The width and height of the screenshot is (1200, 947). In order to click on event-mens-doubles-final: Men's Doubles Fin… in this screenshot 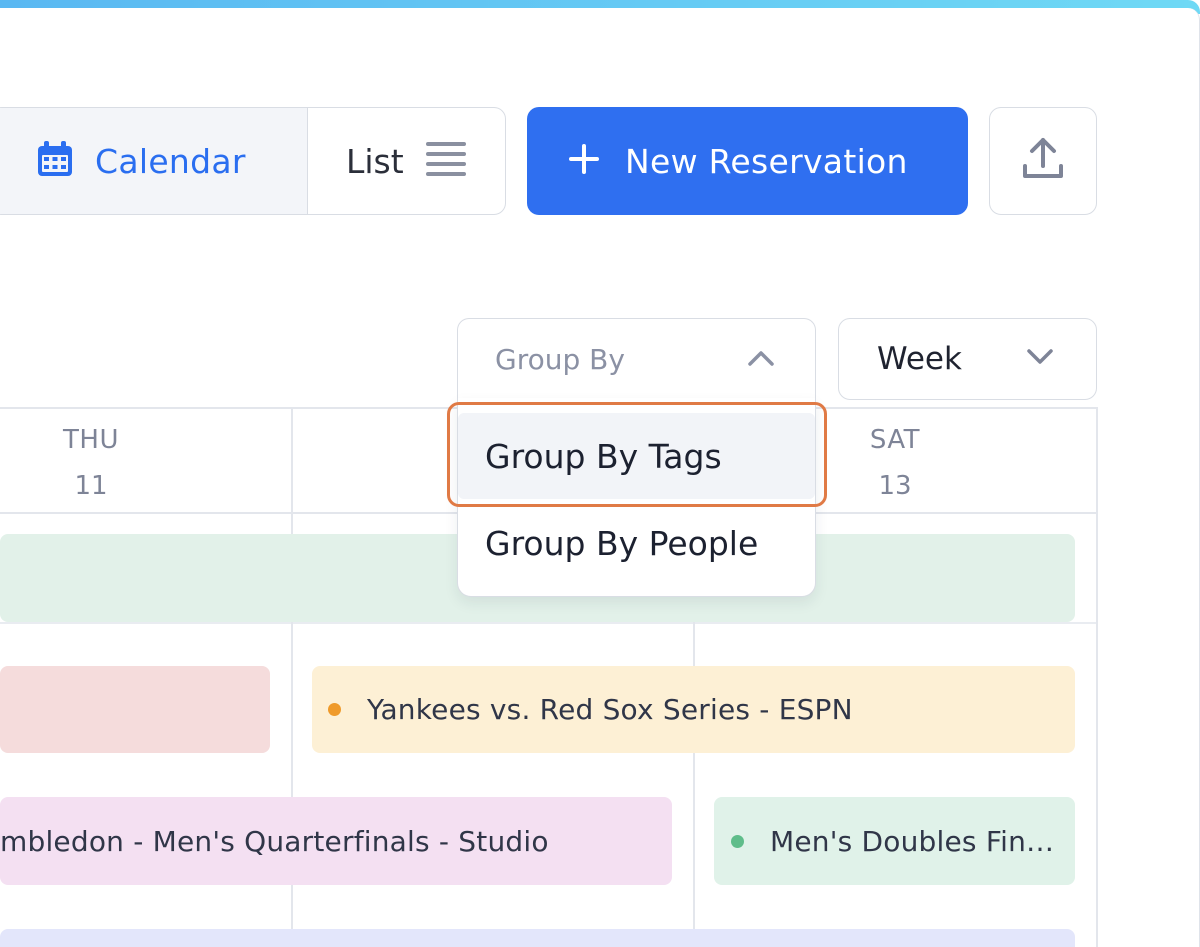, I will do `click(894, 841)`.